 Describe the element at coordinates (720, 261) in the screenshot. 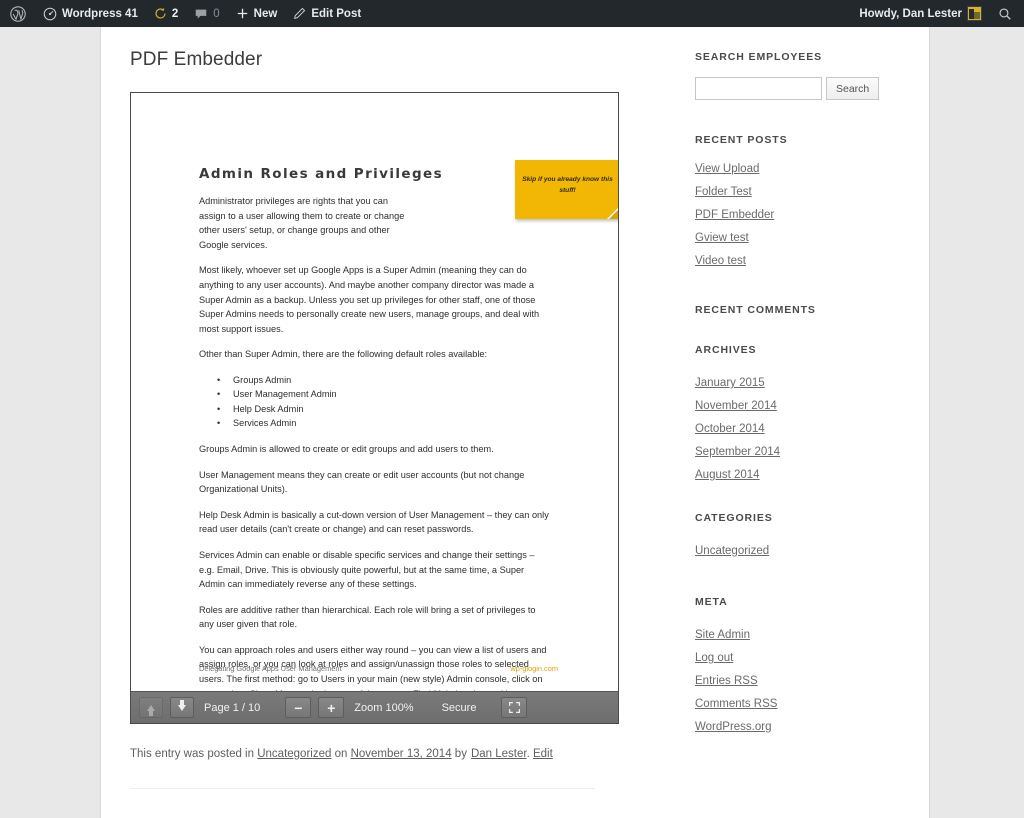

I see `sidebar-link: Video test` at that location.